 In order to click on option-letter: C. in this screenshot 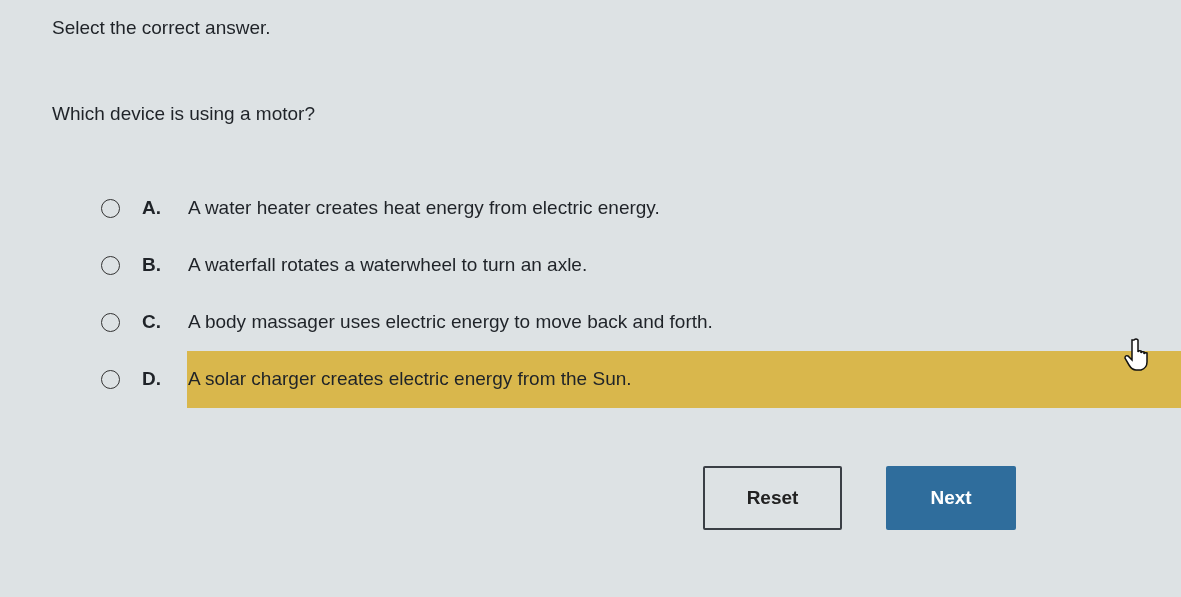, I will do `click(152, 322)`.